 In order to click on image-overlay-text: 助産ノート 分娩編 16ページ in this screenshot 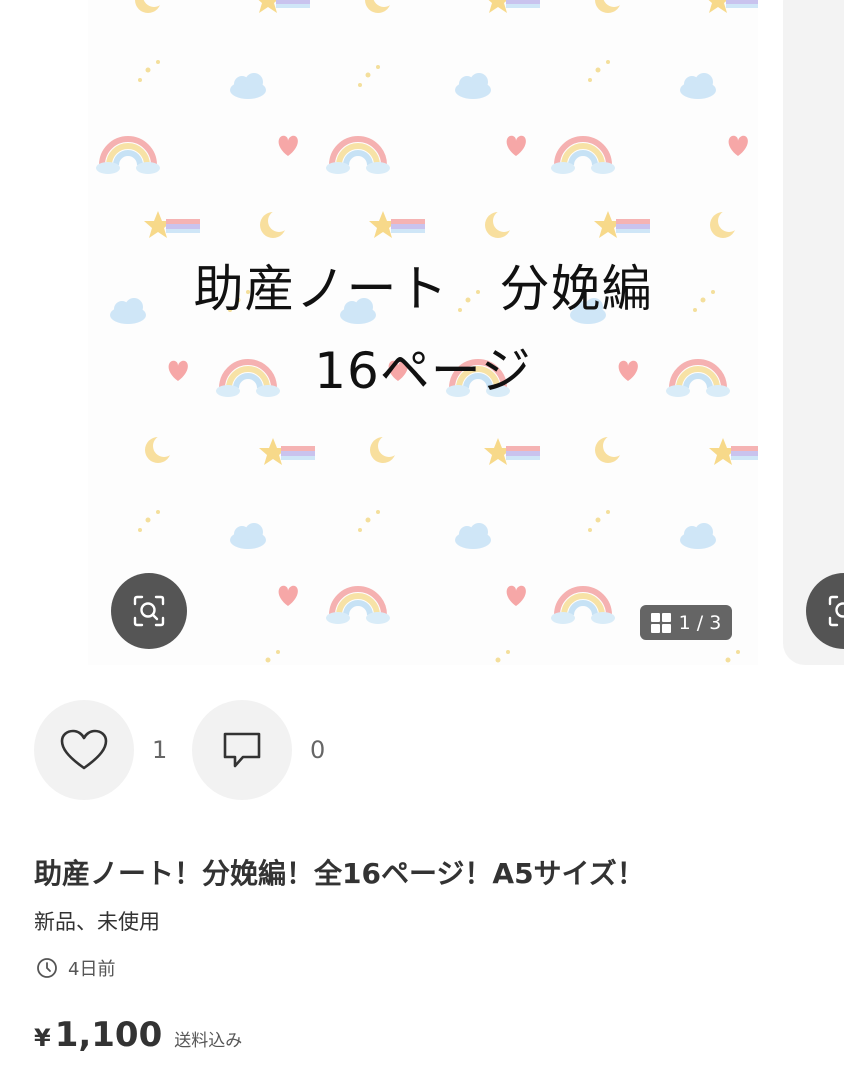, I will do `click(423, 330)`.